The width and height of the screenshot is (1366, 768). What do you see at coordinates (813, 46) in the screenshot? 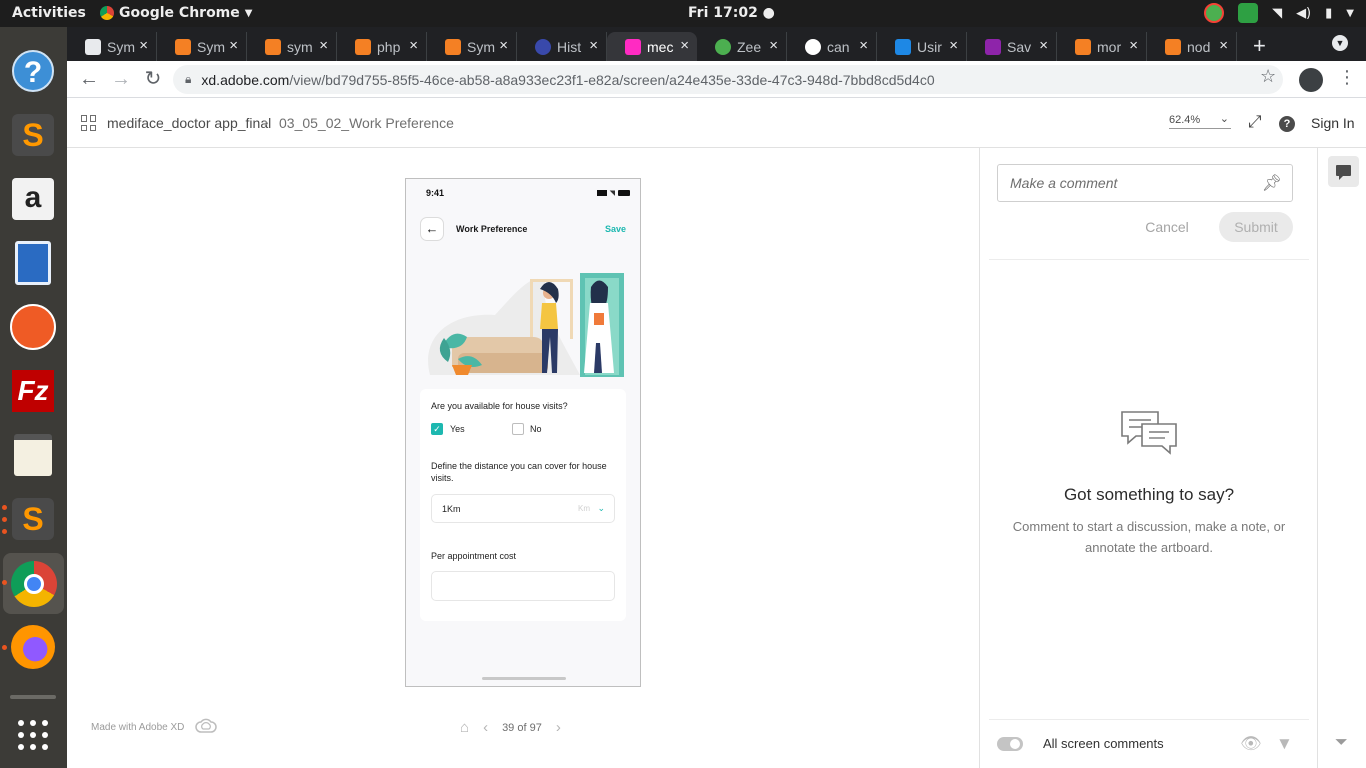
I see `google-icon` at bounding box center [813, 46].